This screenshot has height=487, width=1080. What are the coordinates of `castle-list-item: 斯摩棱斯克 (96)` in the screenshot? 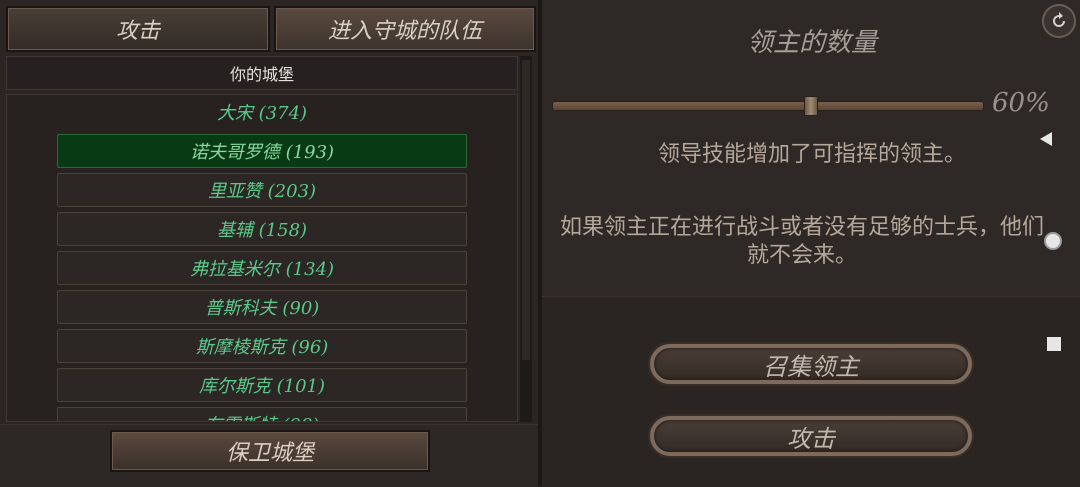 It's located at (262, 346).